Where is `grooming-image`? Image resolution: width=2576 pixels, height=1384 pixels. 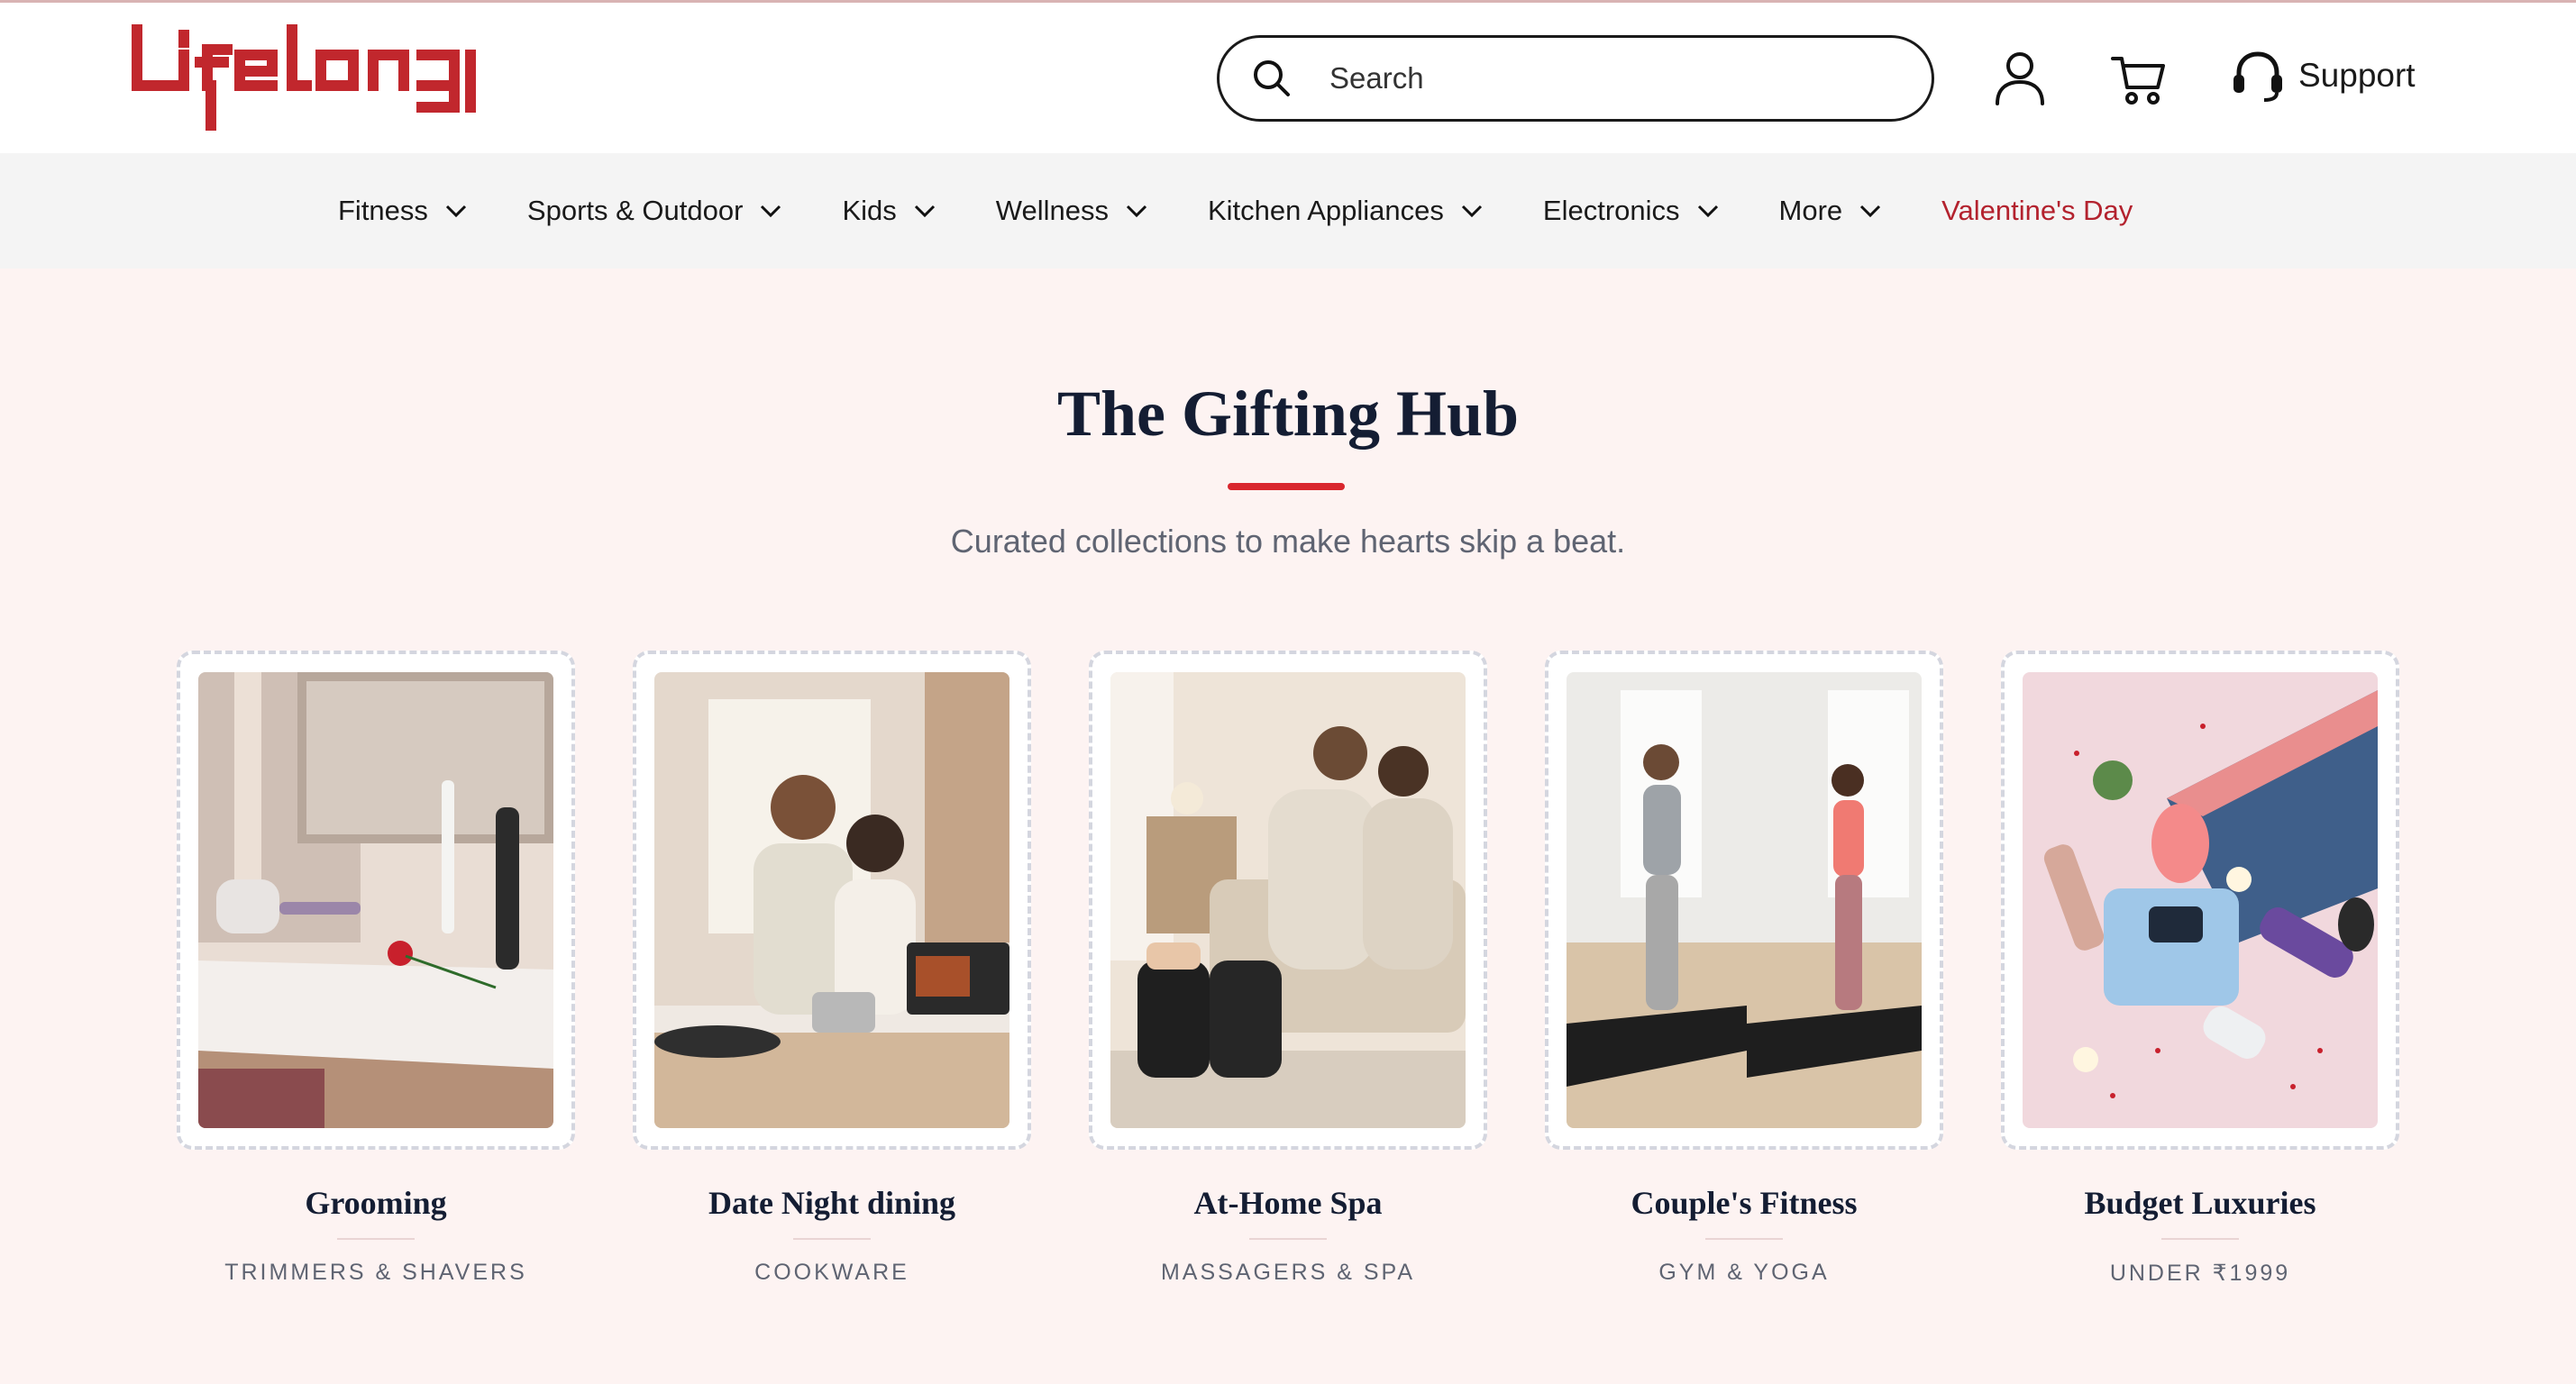
grooming-image is located at coordinates (375, 900).